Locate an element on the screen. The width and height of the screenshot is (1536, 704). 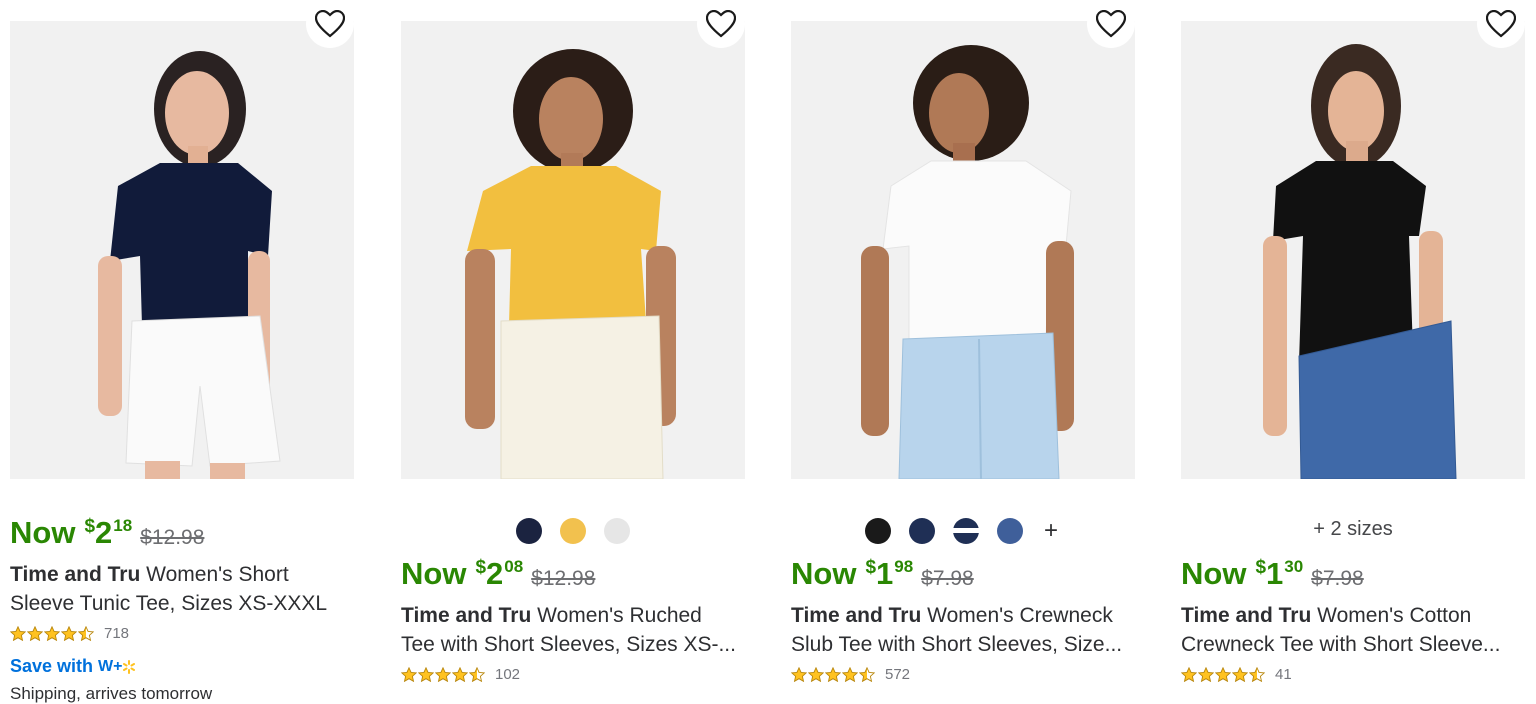
shipping-note: Shipping, arrives tomorrow is located at coordinates (111, 693).